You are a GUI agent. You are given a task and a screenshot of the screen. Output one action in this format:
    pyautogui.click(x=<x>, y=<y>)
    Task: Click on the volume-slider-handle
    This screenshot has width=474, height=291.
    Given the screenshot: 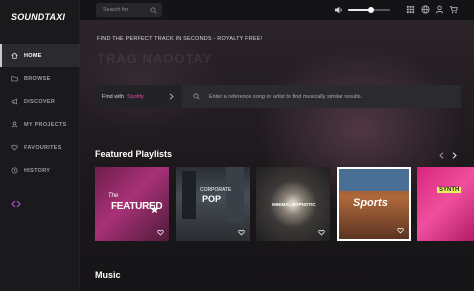 What is the action you would take?
    pyautogui.click(x=371, y=10)
    